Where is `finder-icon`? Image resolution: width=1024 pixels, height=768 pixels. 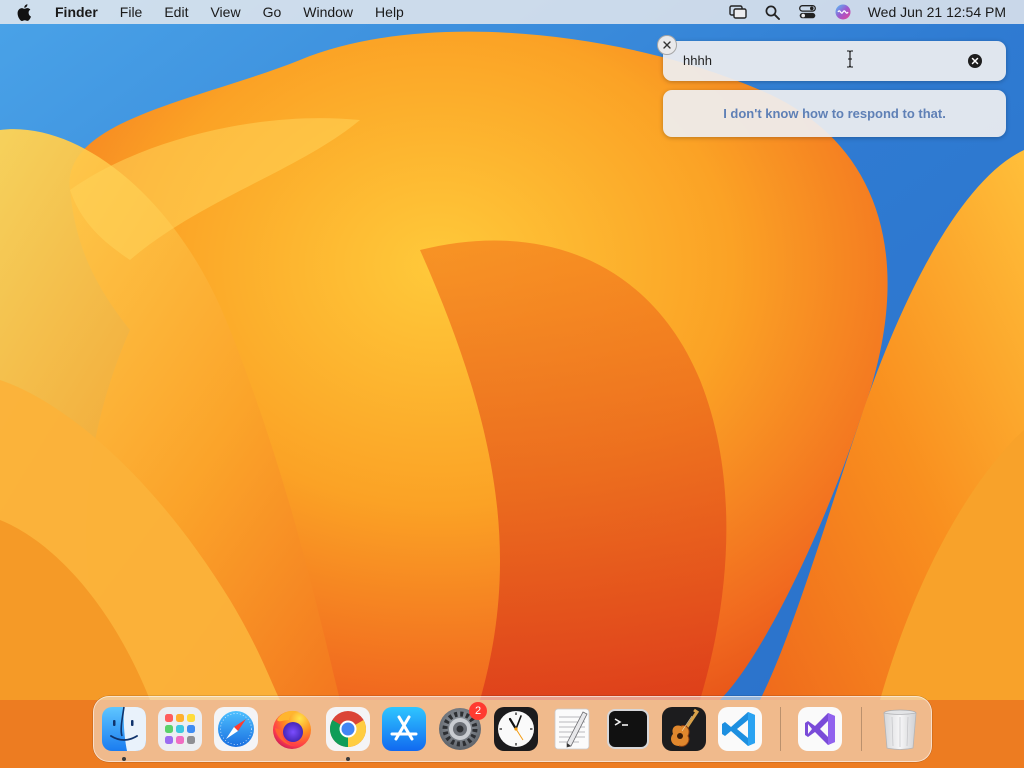 finder-icon is located at coordinates (124, 728).